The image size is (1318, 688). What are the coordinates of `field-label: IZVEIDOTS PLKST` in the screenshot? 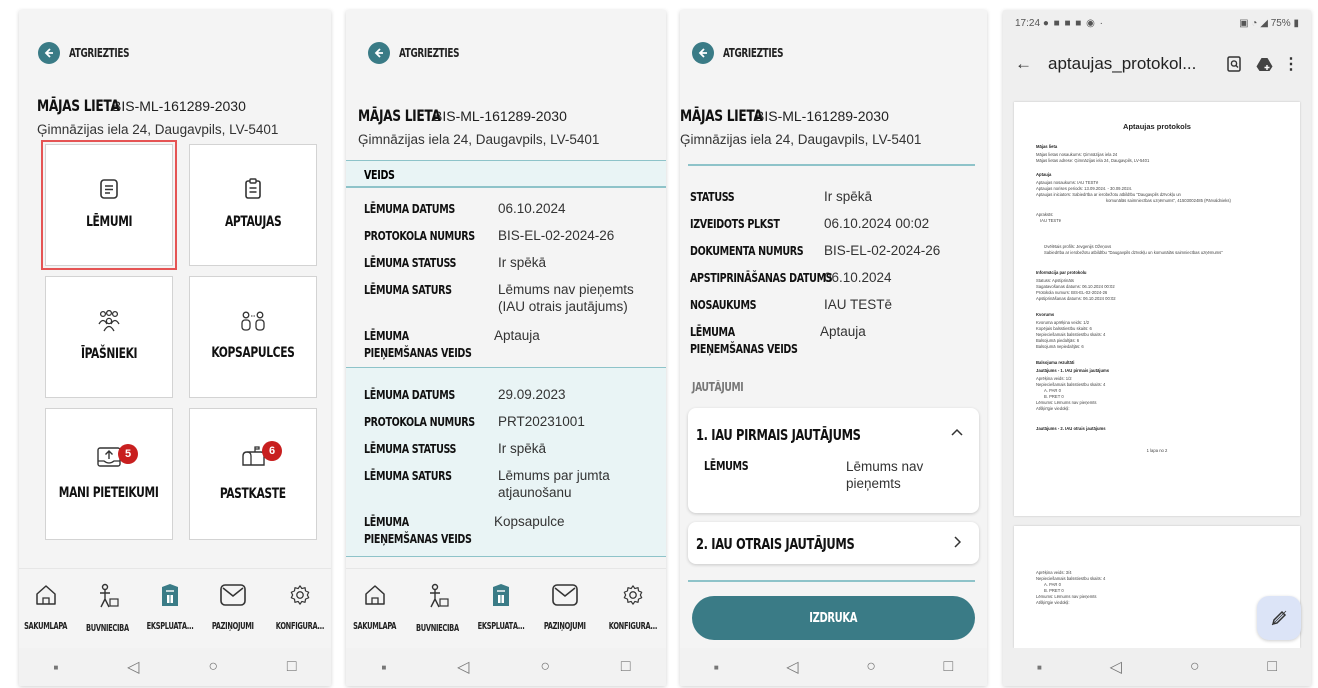 It's located at (735, 223).